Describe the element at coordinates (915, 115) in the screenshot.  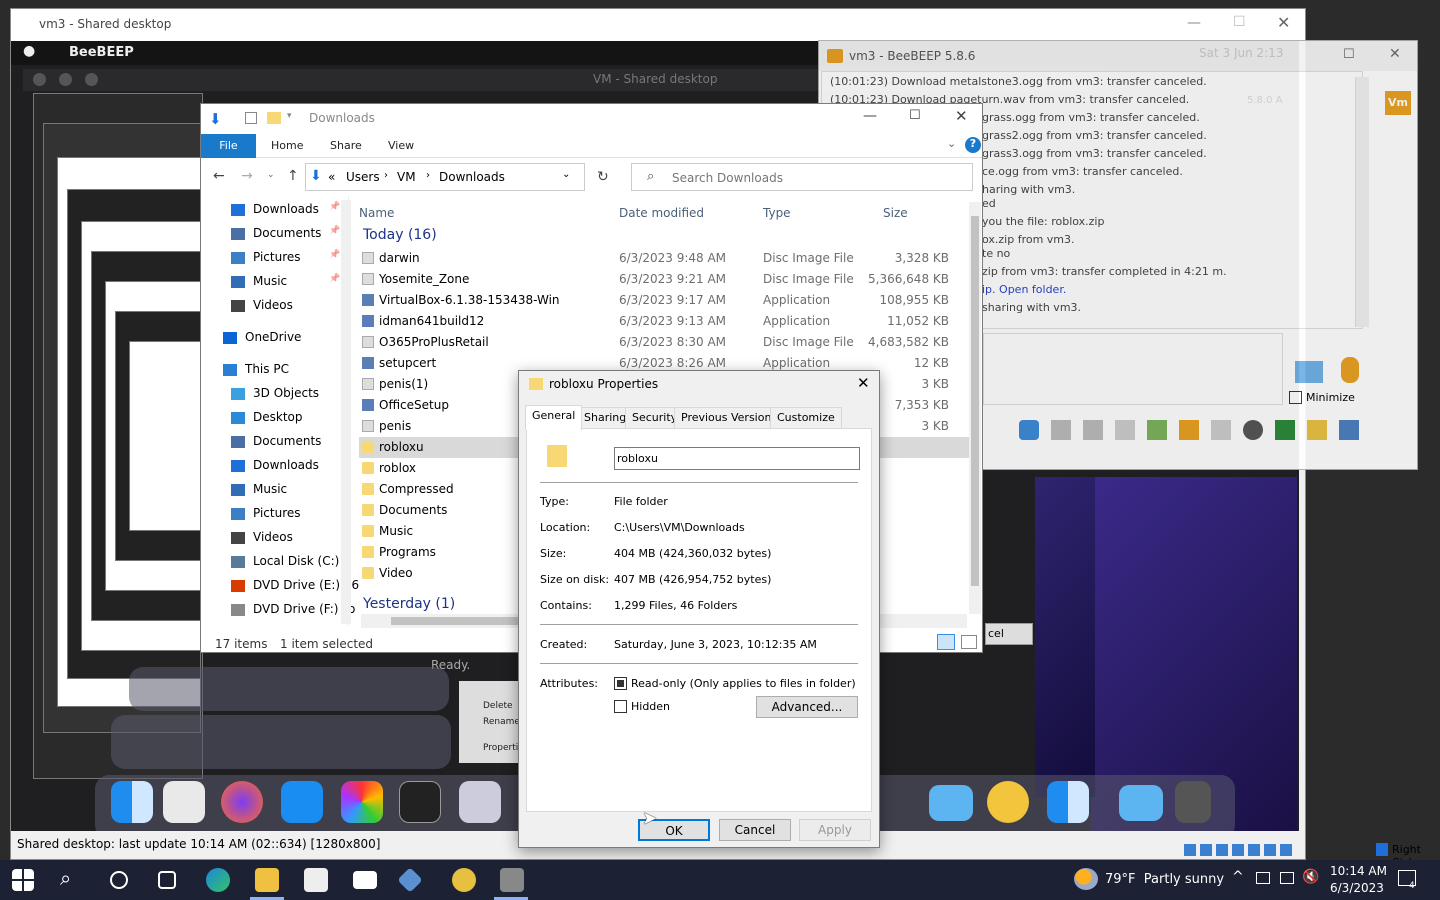
I see `explorer-maximize-button: ☐` at that location.